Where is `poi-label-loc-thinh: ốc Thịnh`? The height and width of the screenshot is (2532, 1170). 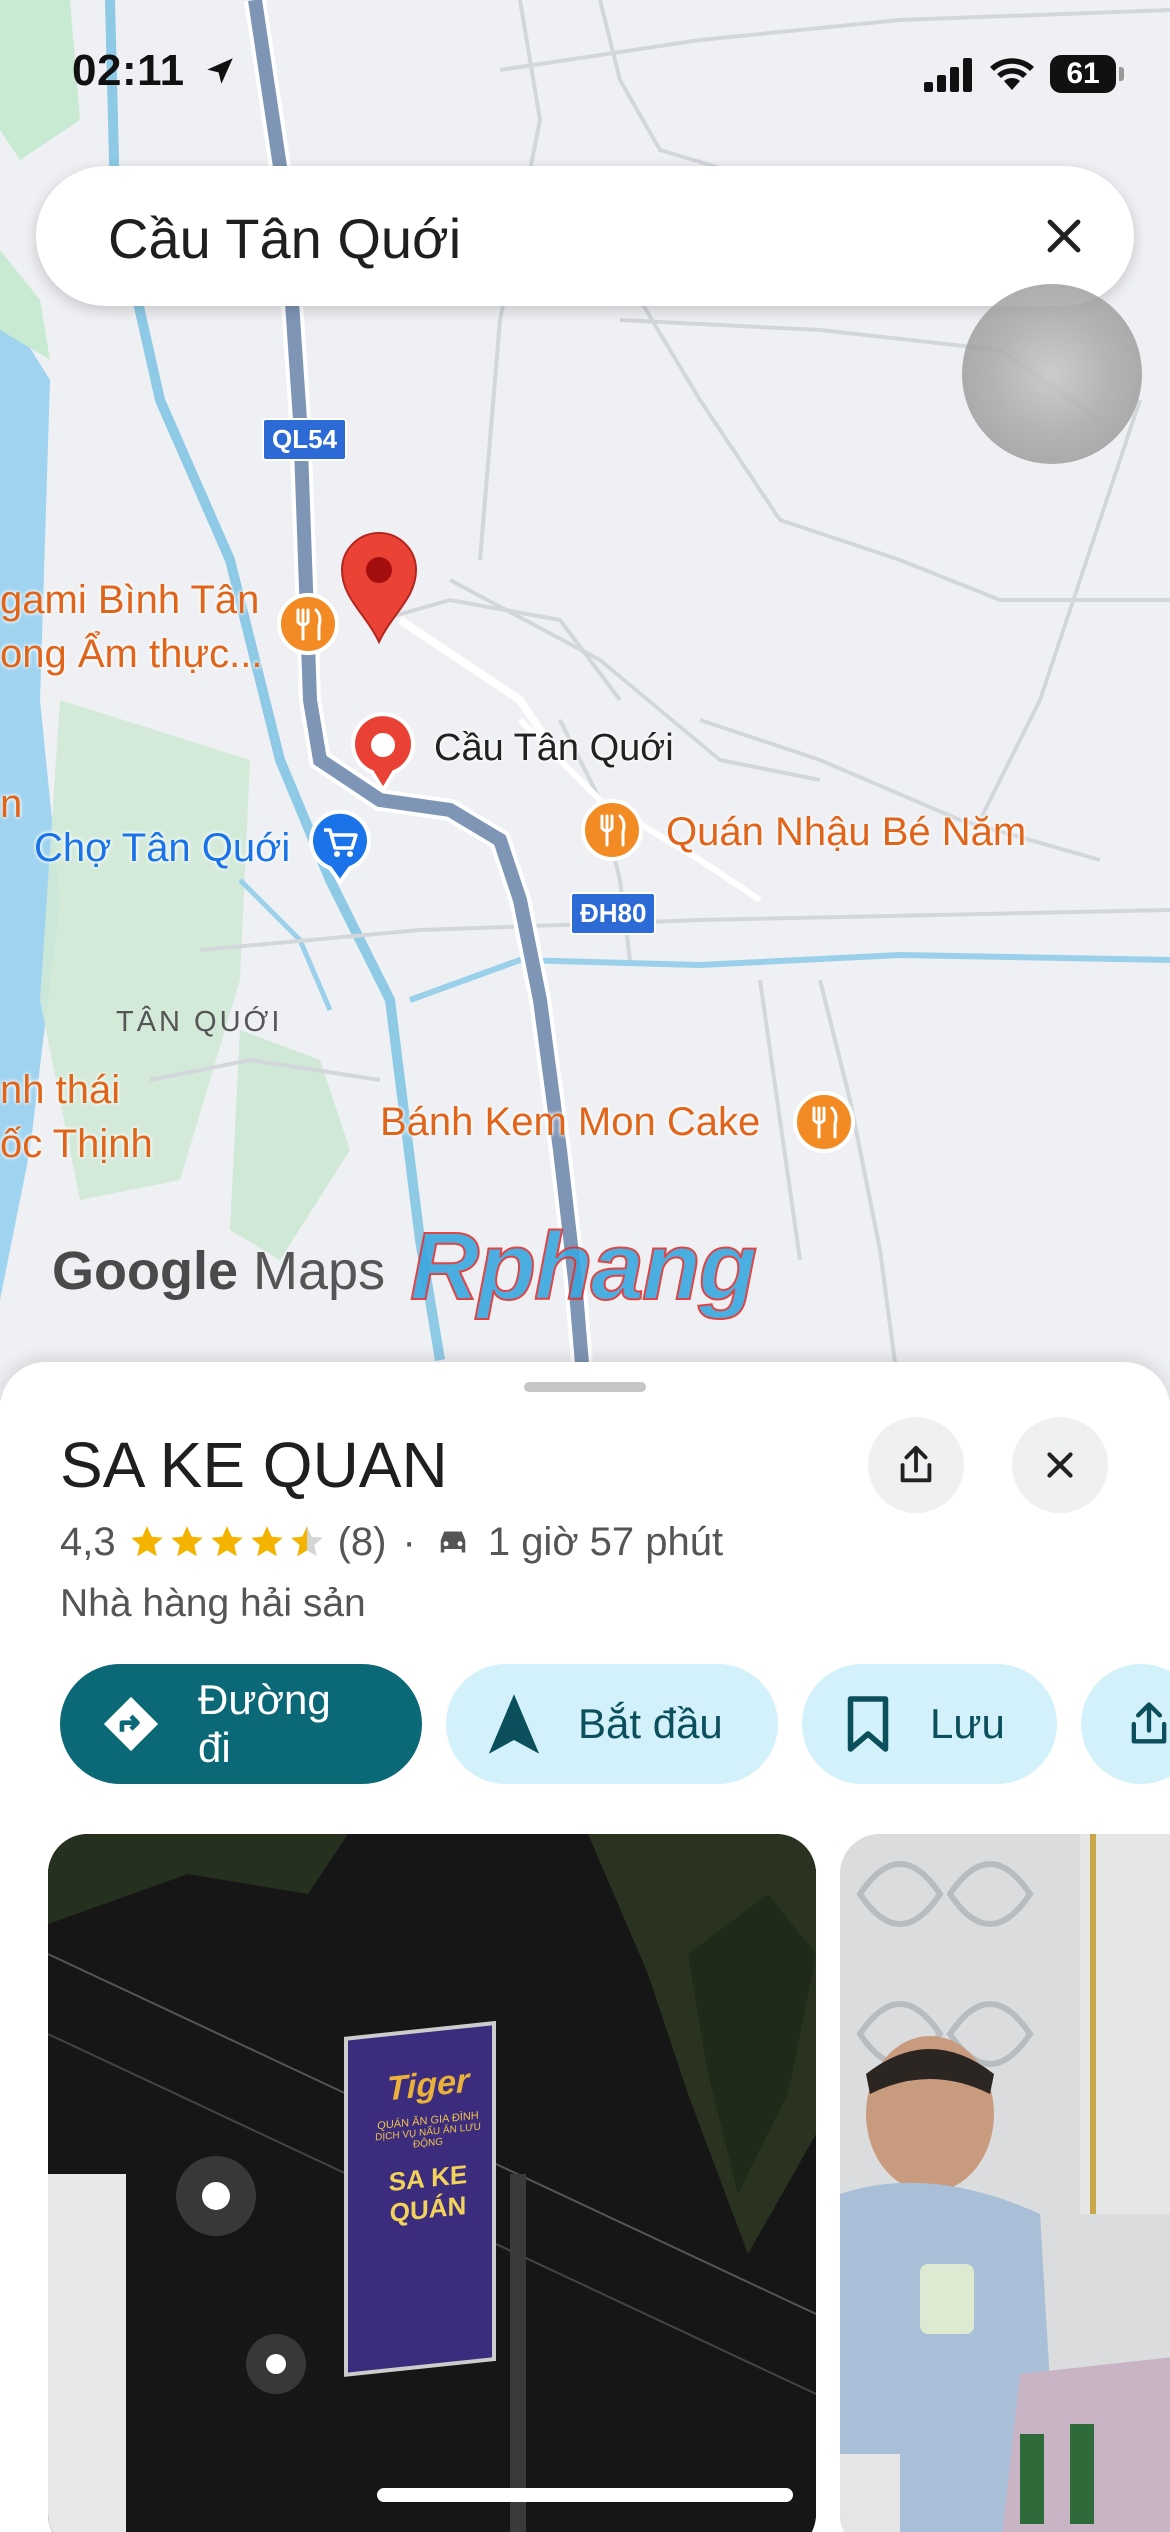 poi-label-loc-thinh: ốc Thịnh is located at coordinates (76, 1144).